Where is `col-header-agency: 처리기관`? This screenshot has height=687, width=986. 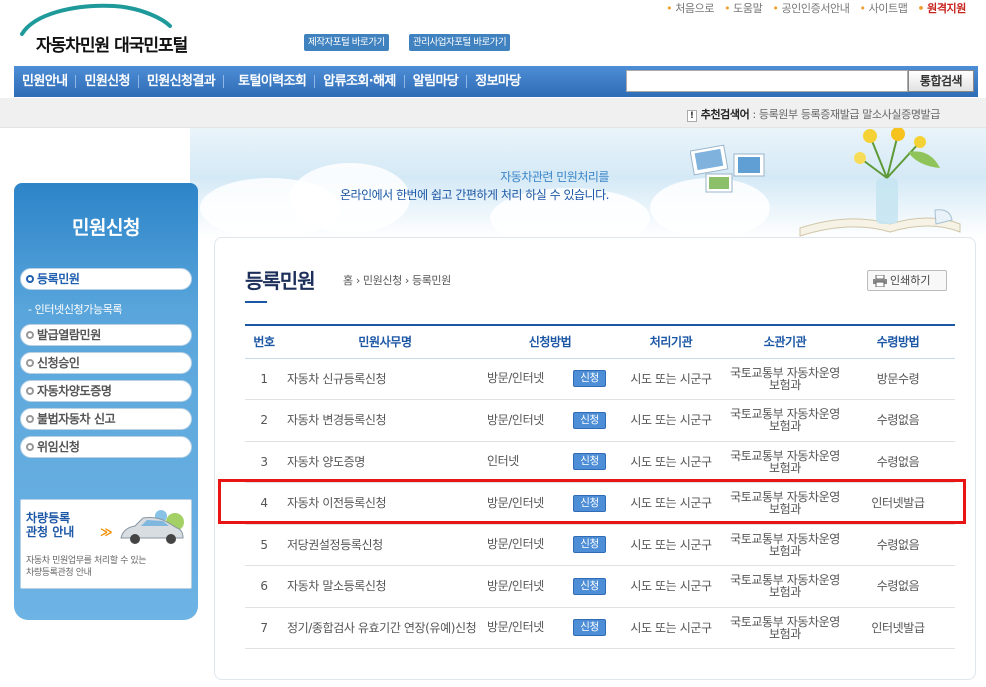 col-header-agency: 처리기관 is located at coordinates (671, 341).